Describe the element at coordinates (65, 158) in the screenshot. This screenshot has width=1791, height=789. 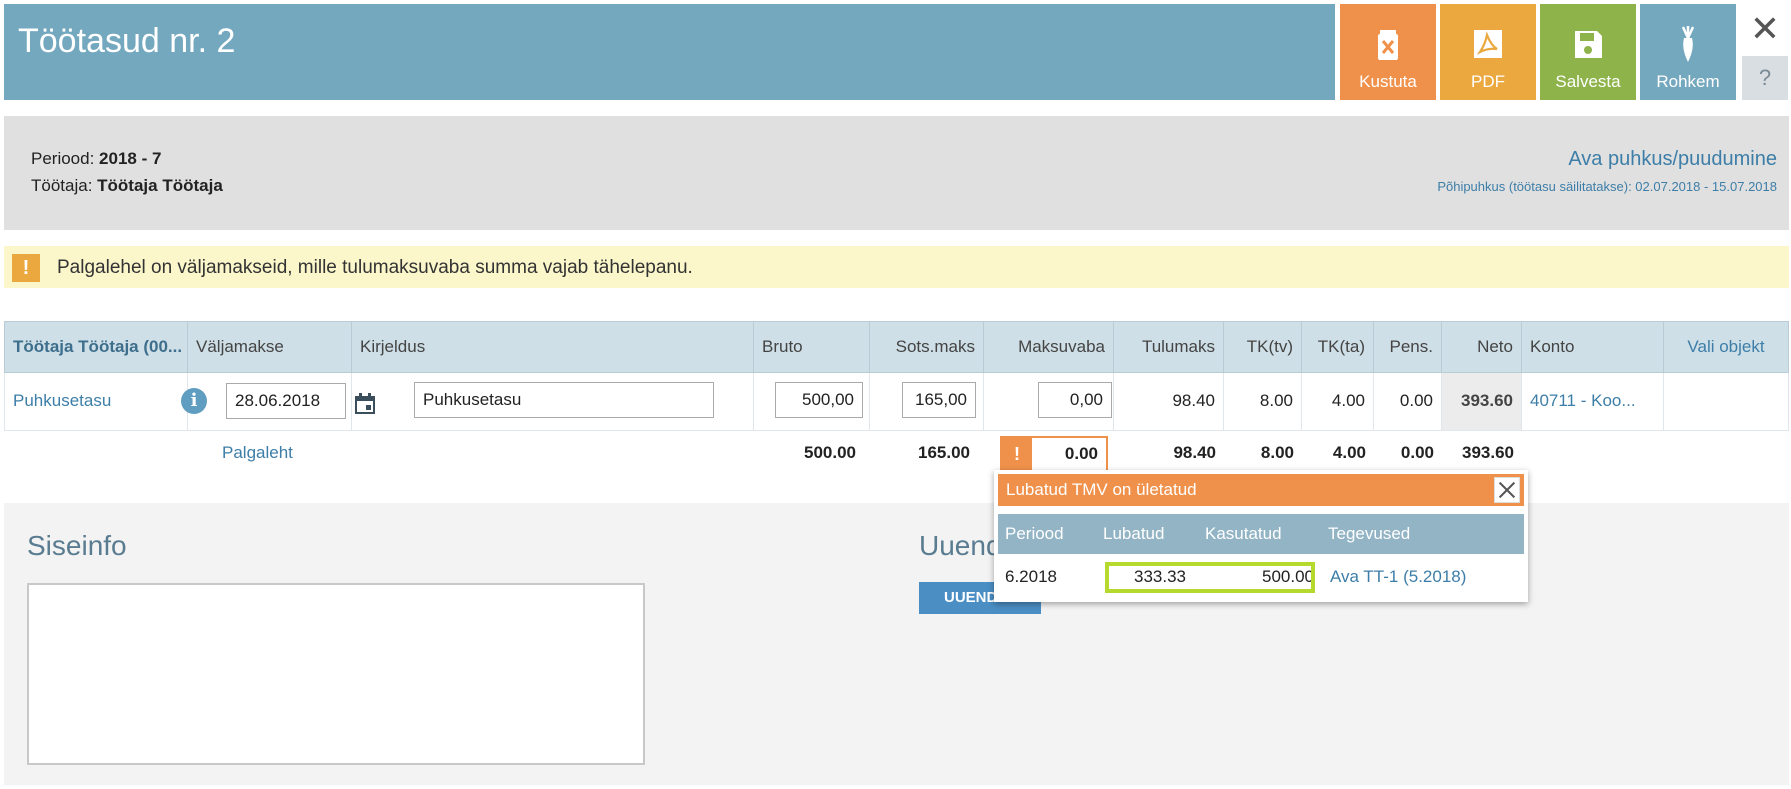
I see `period-label: Periood:` at that location.